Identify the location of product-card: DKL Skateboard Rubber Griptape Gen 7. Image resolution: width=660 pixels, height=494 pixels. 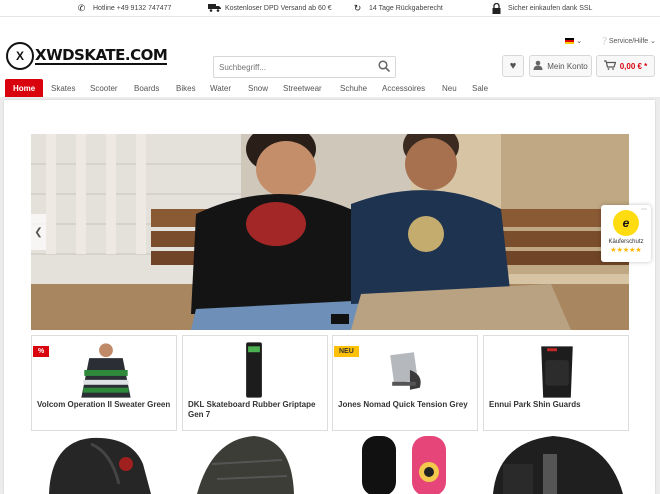
(255, 383).